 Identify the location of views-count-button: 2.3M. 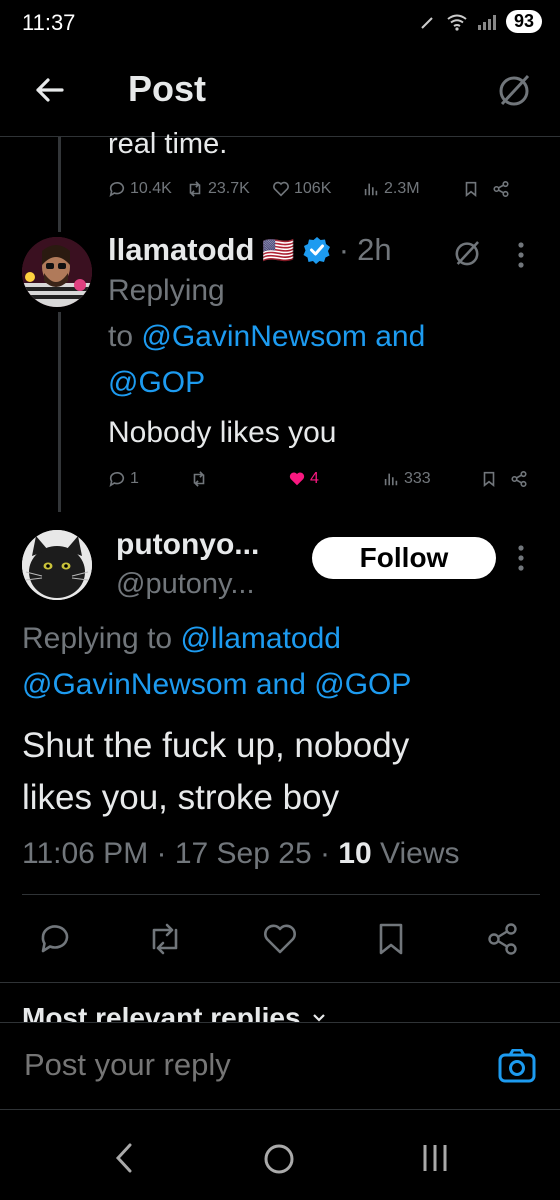
(410, 189).